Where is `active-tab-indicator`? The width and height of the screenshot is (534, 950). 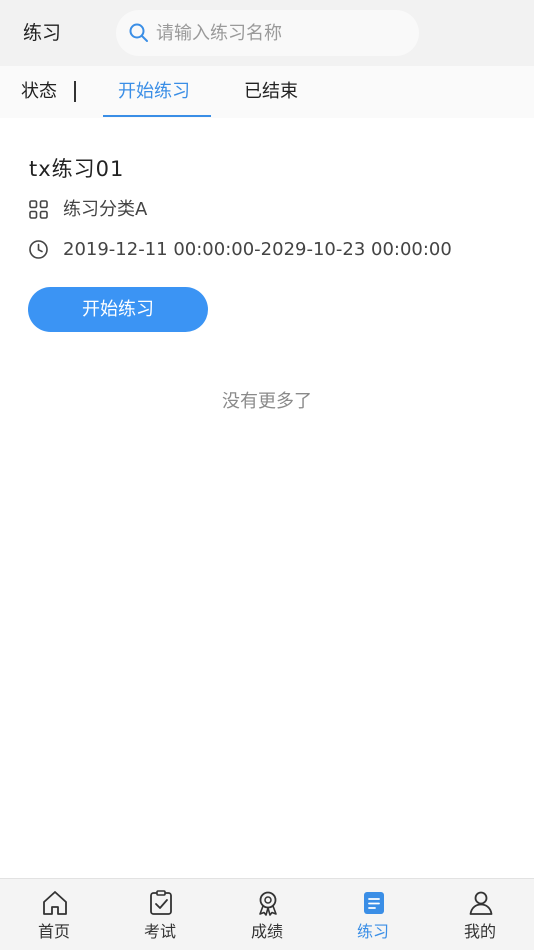
active-tab-indicator is located at coordinates (157, 116).